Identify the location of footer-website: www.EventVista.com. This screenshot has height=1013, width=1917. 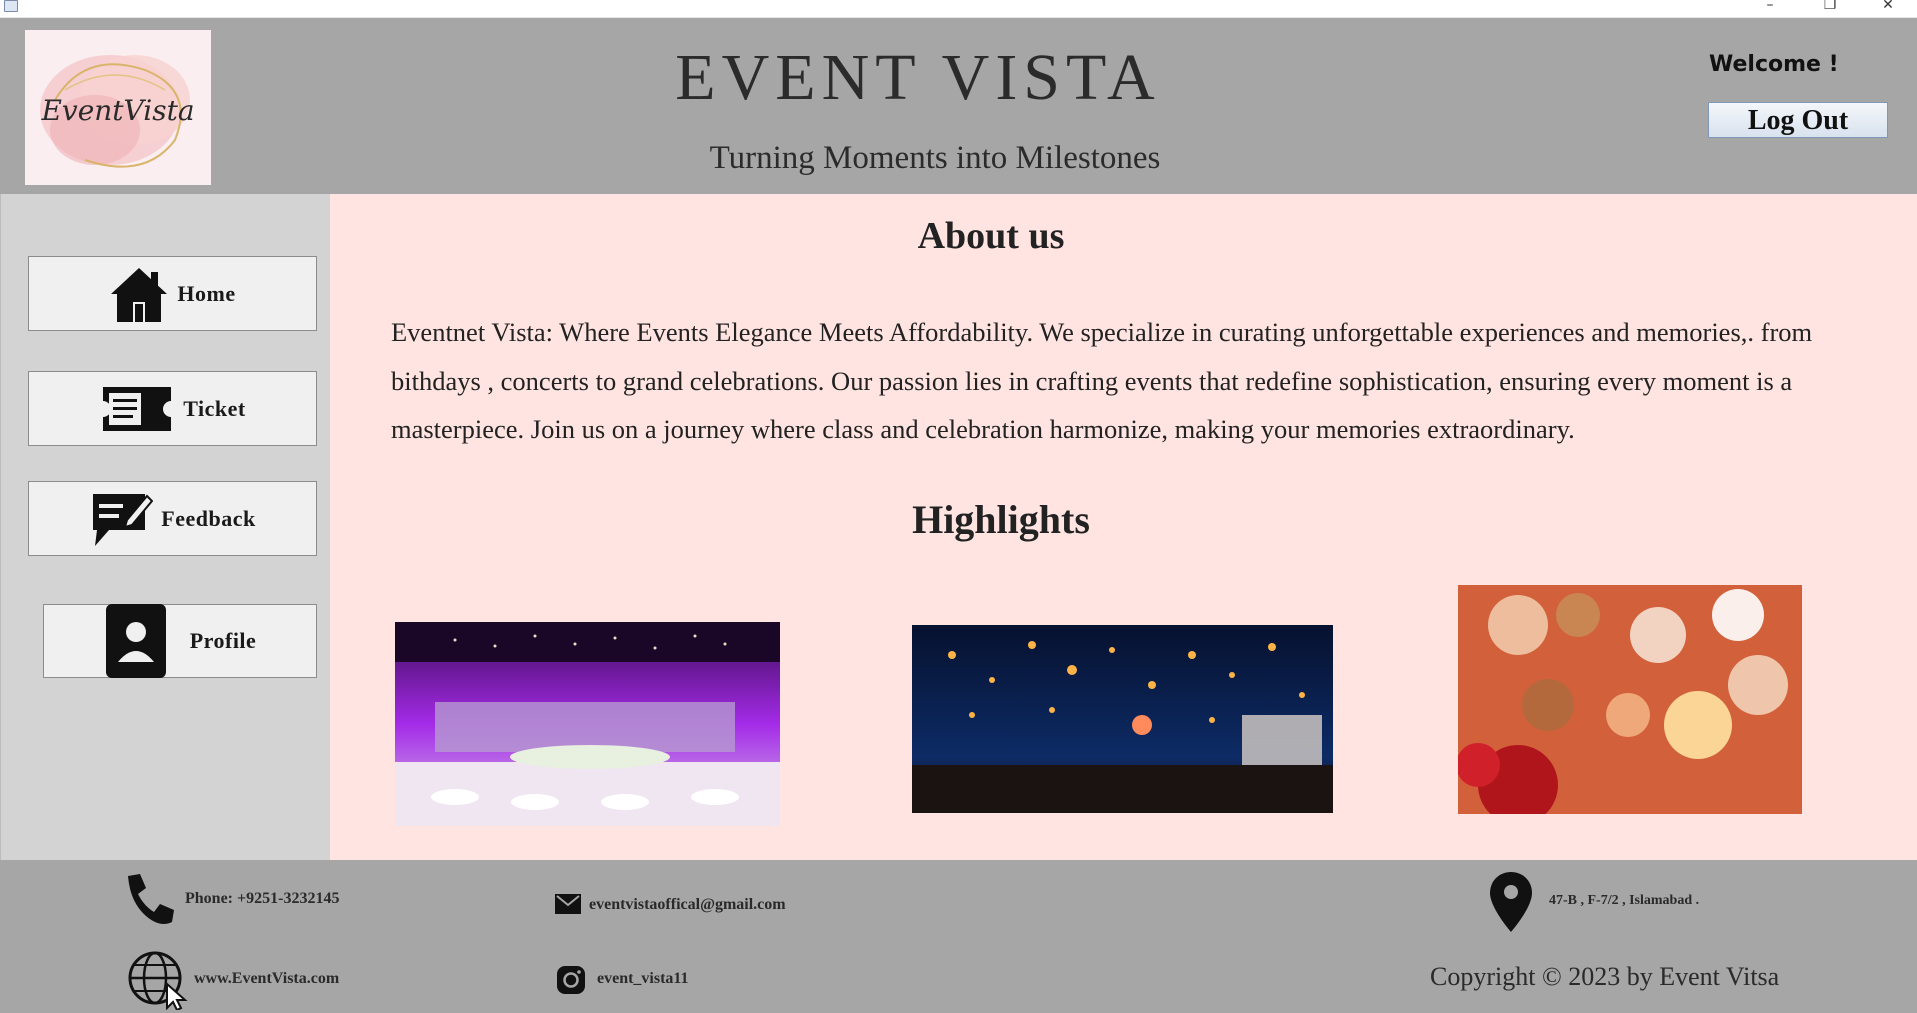
(266, 979).